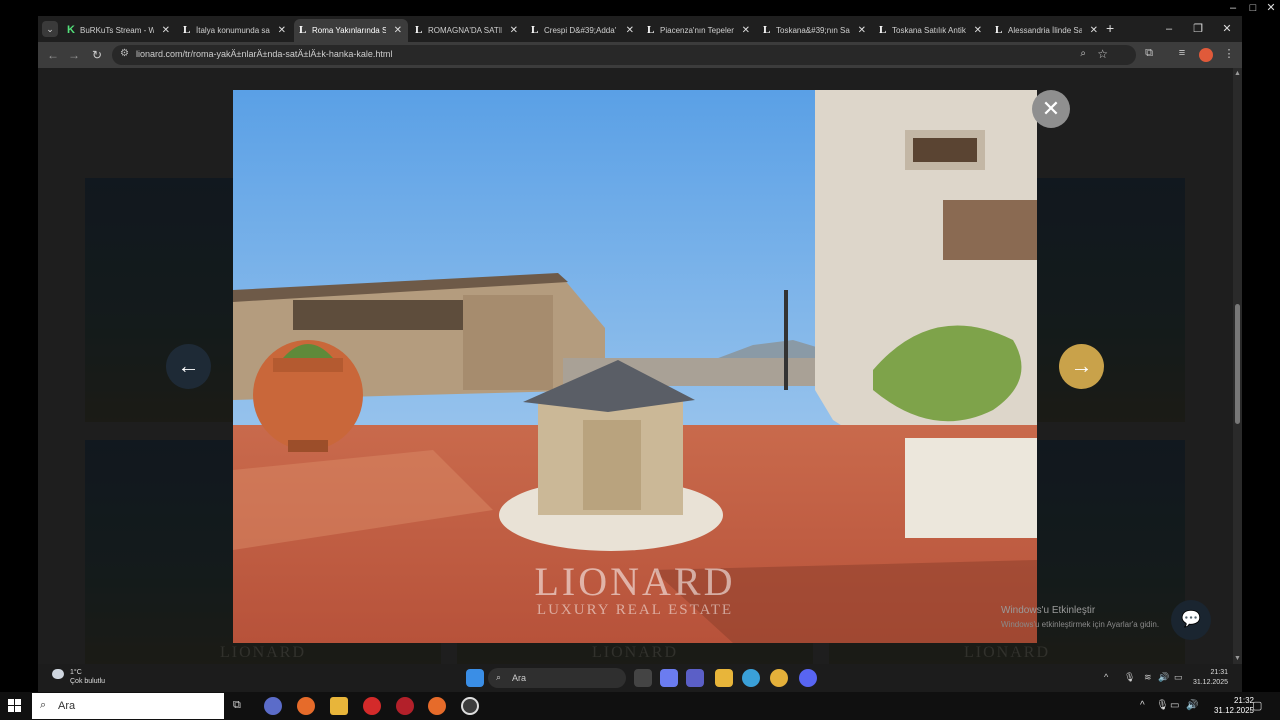  Describe the element at coordinates (669, 678) in the screenshot. I see `copilot-icon` at that location.